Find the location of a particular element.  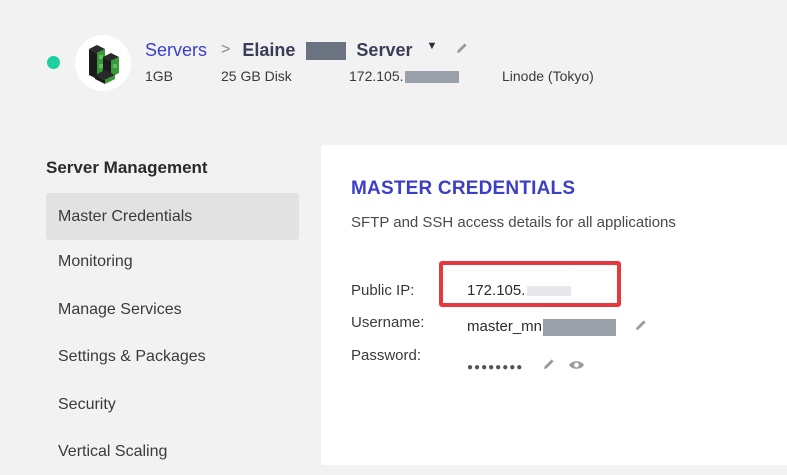

breadcrumb: Servers > Elaine Server ▼ is located at coordinates (307, 50).